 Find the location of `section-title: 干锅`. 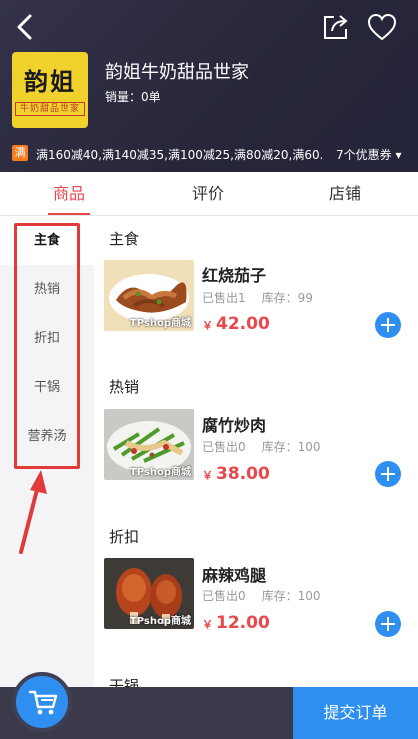

section-title: 干锅 is located at coordinates (124, 682).